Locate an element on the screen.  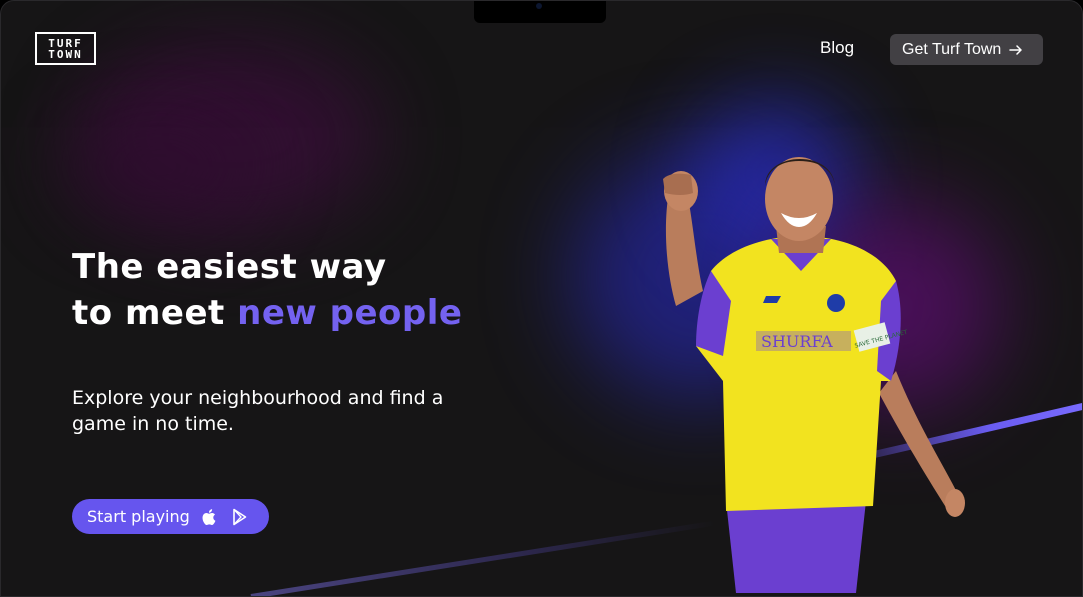
headline-word-meet: meet is located at coordinates (174, 313).